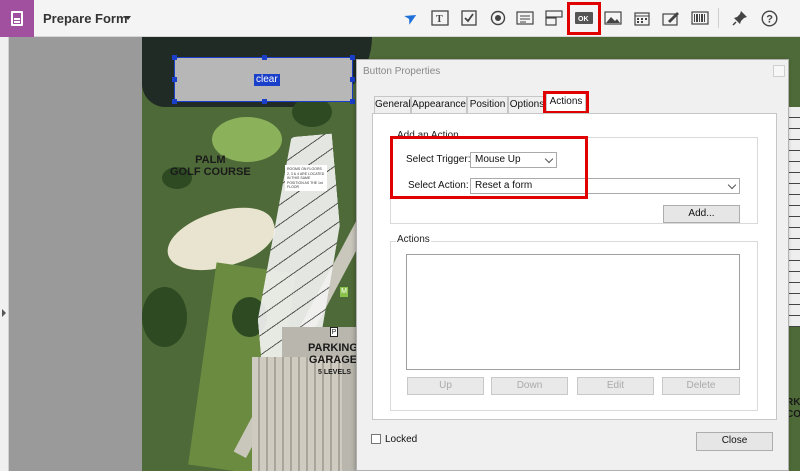  I want to click on tab-general: General, so click(392, 104).